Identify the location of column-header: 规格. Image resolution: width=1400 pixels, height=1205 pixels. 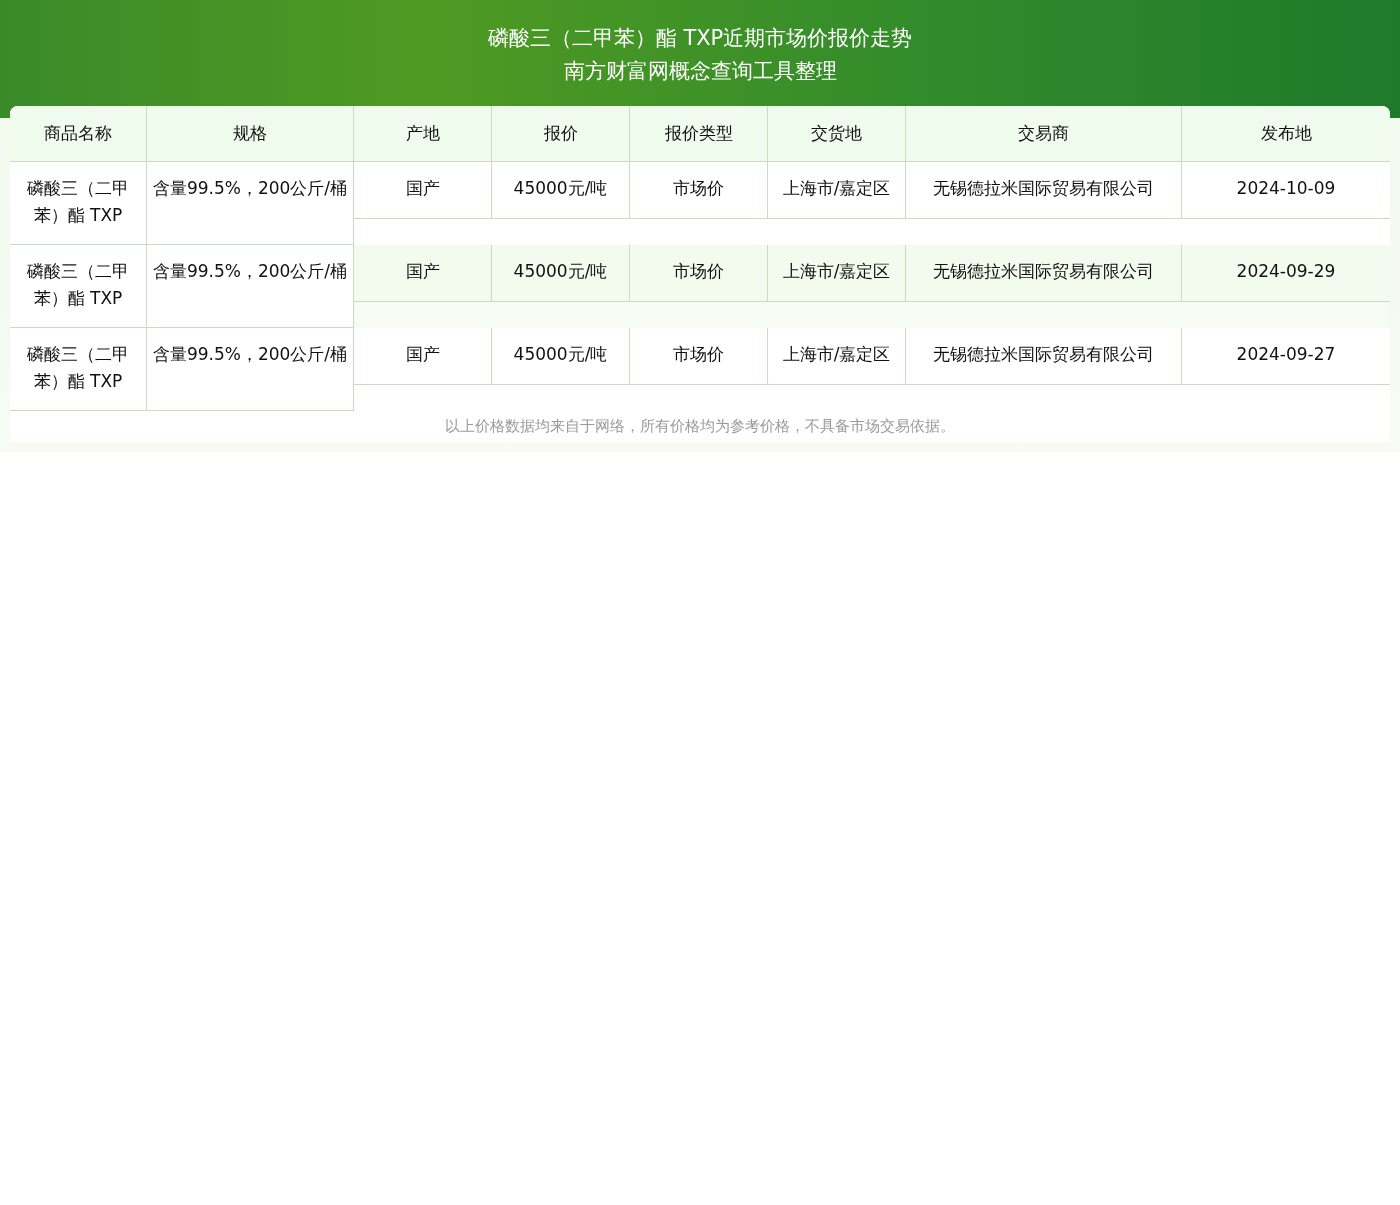
(250, 133).